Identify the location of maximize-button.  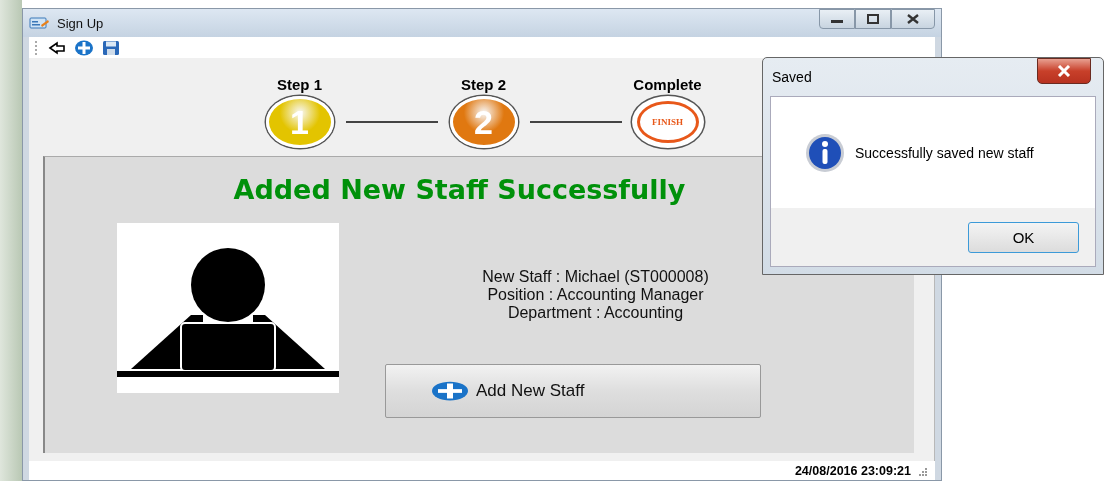
(873, 19).